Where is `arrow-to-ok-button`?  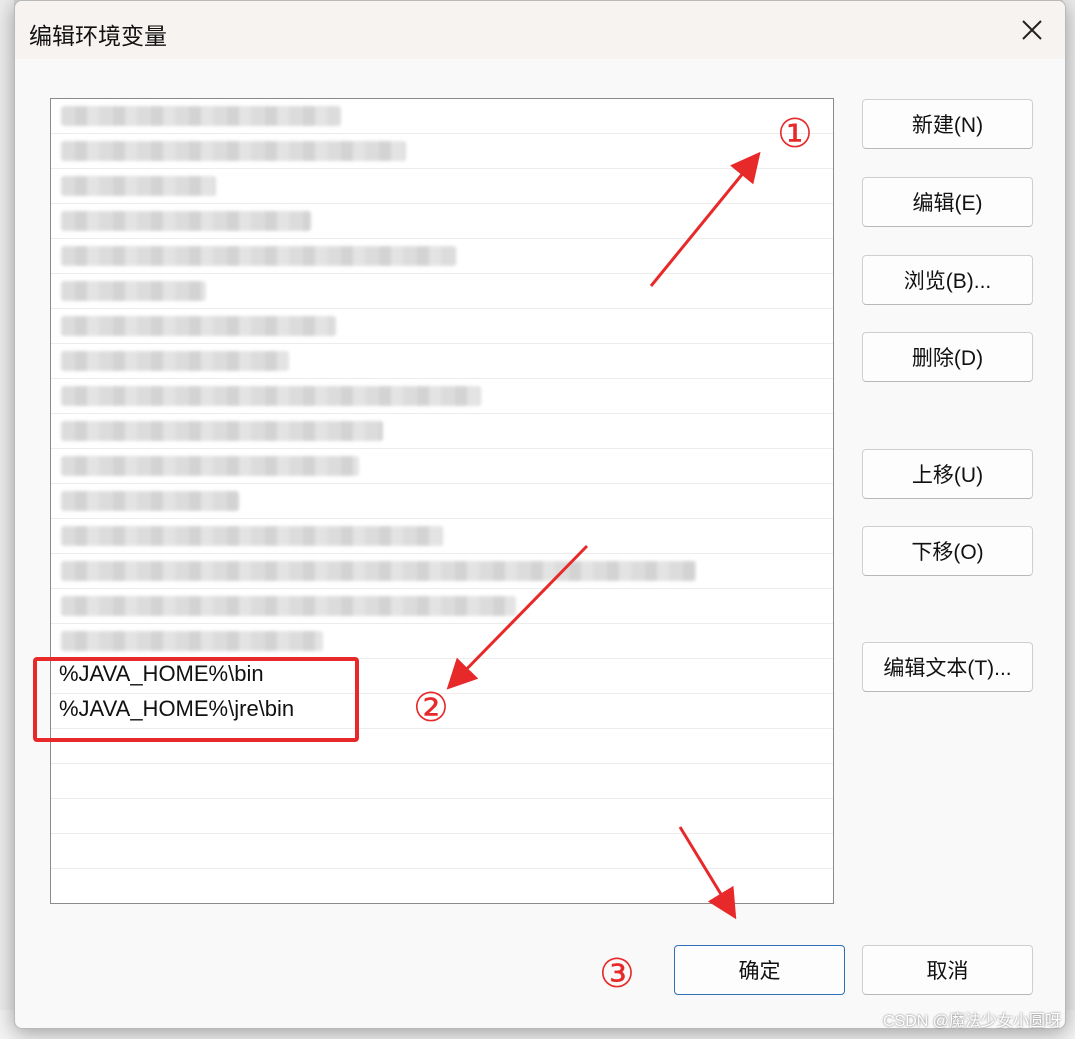 arrow-to-ok-button is located at coordinates (707, 873).